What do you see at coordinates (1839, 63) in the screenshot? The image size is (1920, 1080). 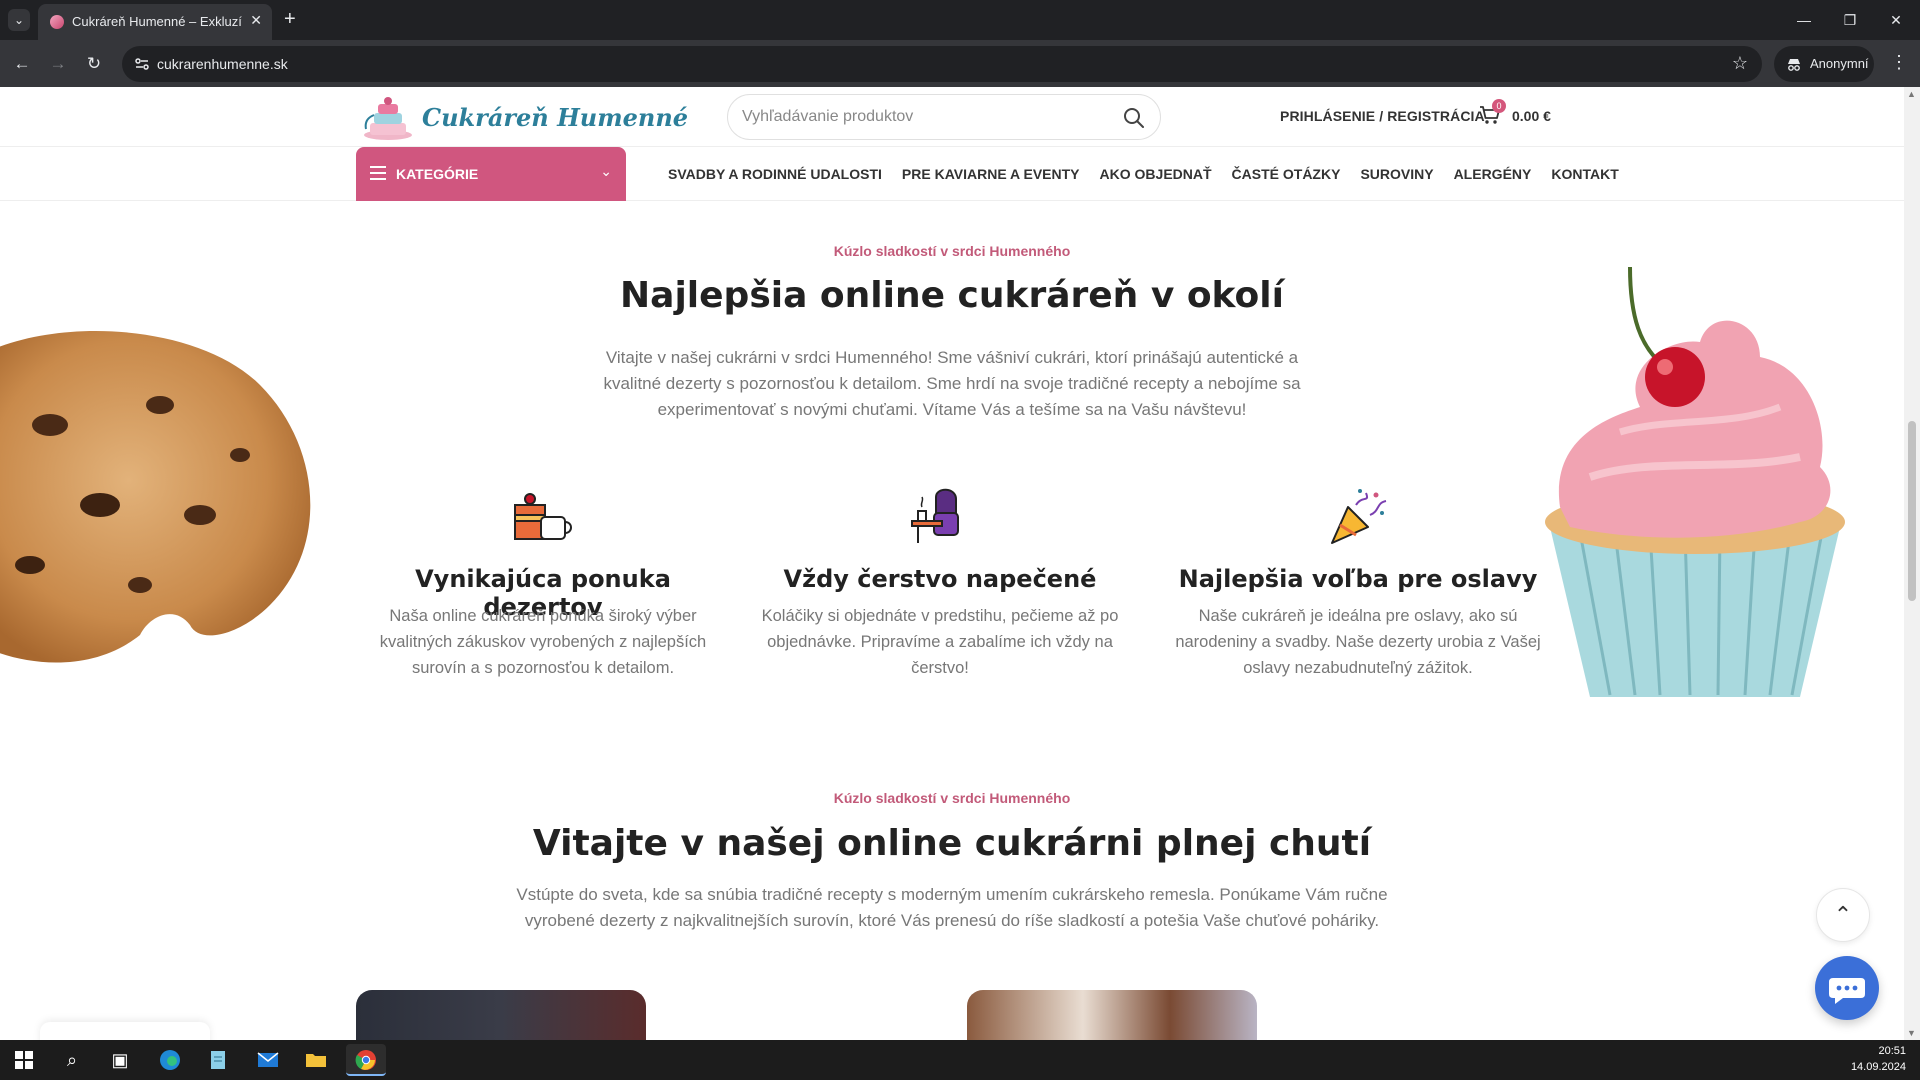 I see `profile-label: Anonymní` at bounding box center [1839, 63].